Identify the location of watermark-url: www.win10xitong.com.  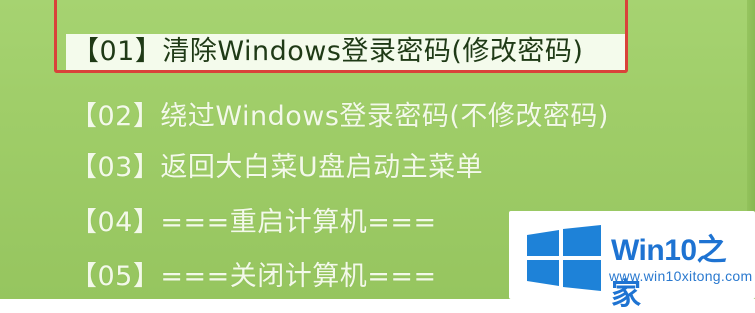
(681, 276).